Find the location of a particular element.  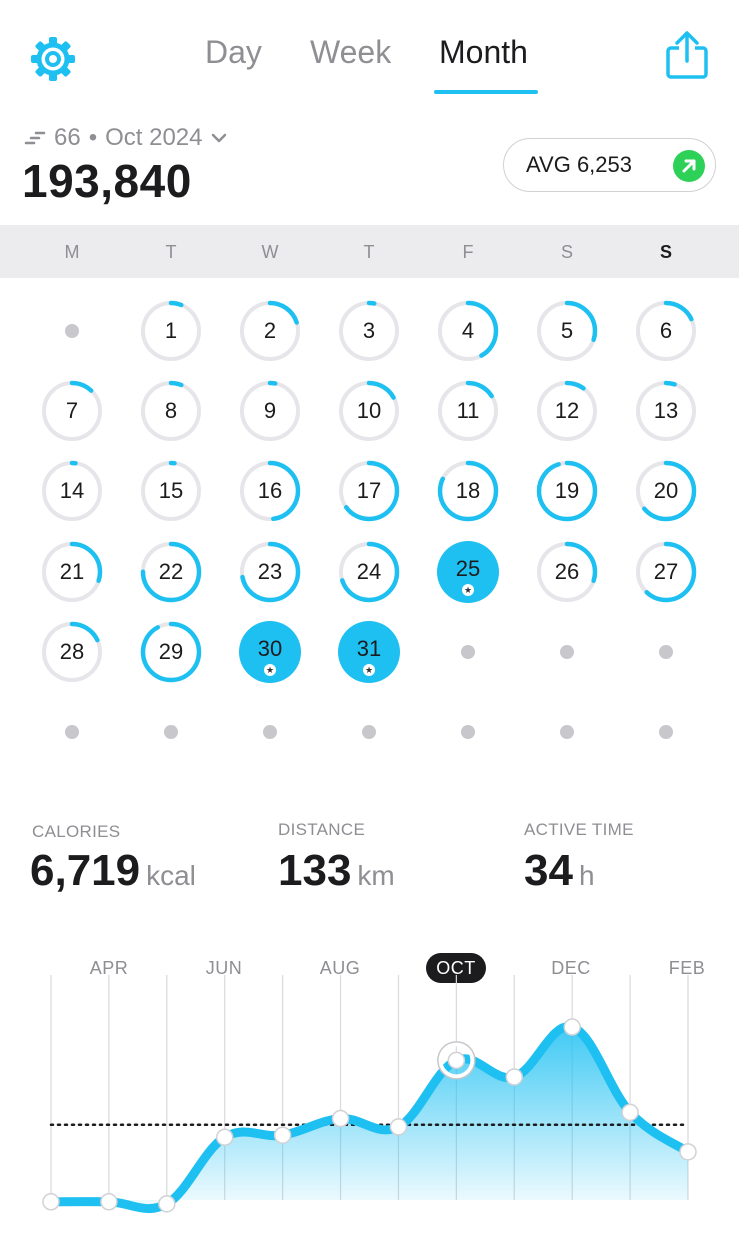

weekday-label: W is located at coordinates (270, 252).